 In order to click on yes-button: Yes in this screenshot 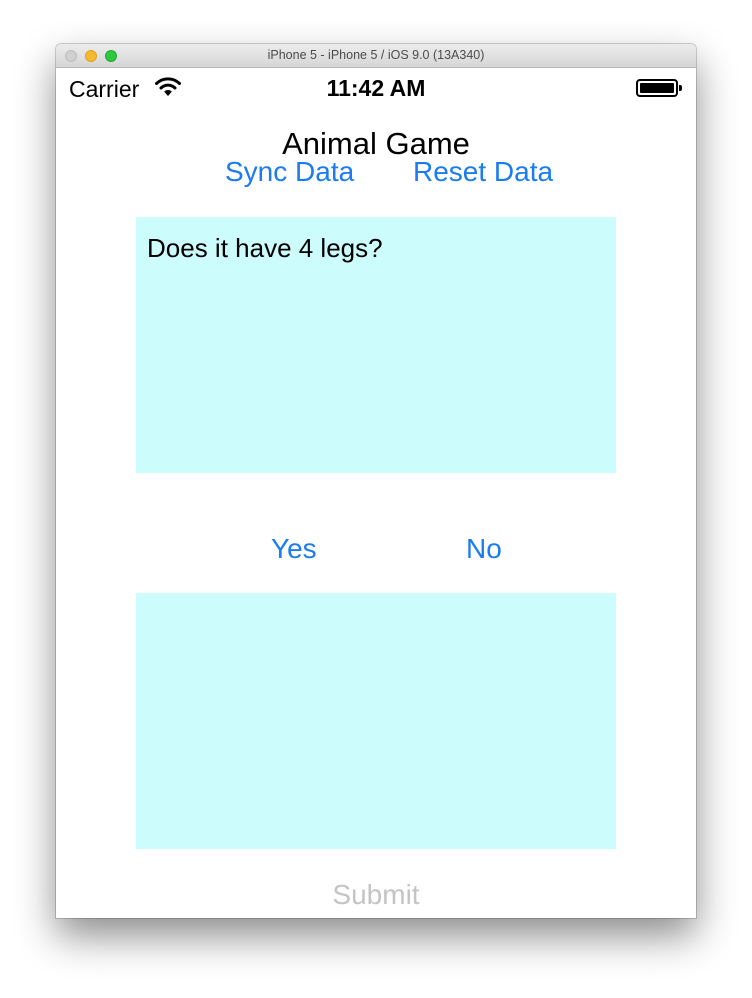, I will do `click(294, 549)`.